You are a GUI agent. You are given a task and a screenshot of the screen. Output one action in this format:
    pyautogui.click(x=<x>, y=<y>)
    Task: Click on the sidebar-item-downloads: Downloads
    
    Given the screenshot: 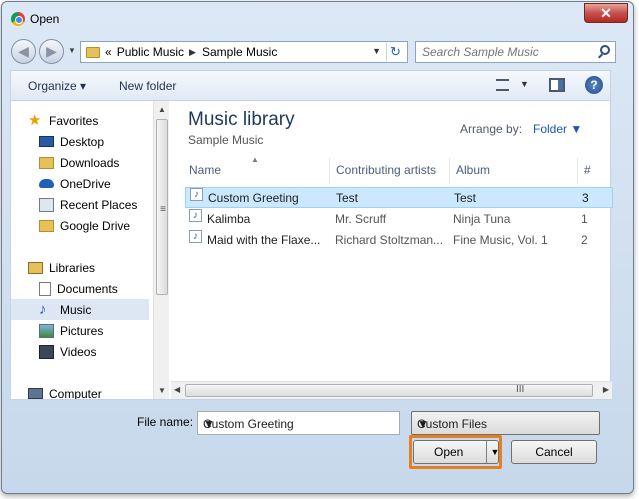 What is the action you would take?
    pyautogui.click(x=96, y=162)
    